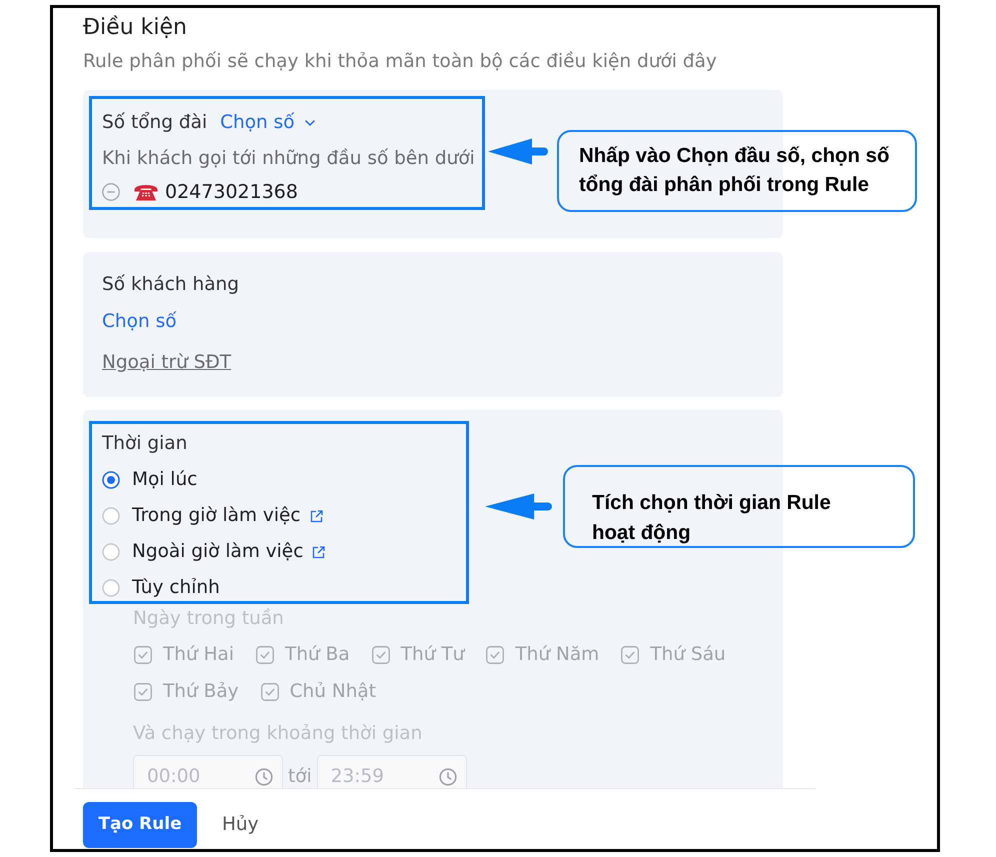 The width and height of the screenshot is (996, 857). What do you see at coordinates (267, 123) in the screenshot?
I see `number-picker-dropdown: Chọn số` at bounding box center [267, 123].